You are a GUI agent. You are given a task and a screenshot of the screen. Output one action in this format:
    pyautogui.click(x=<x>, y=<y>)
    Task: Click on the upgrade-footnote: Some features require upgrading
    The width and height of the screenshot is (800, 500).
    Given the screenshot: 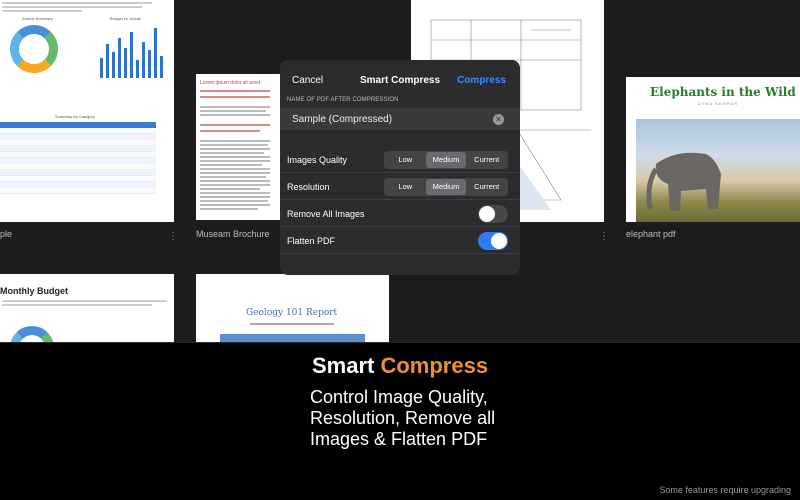 What is the action you would take?
    pyautogui.click(x=725, y=490)
    